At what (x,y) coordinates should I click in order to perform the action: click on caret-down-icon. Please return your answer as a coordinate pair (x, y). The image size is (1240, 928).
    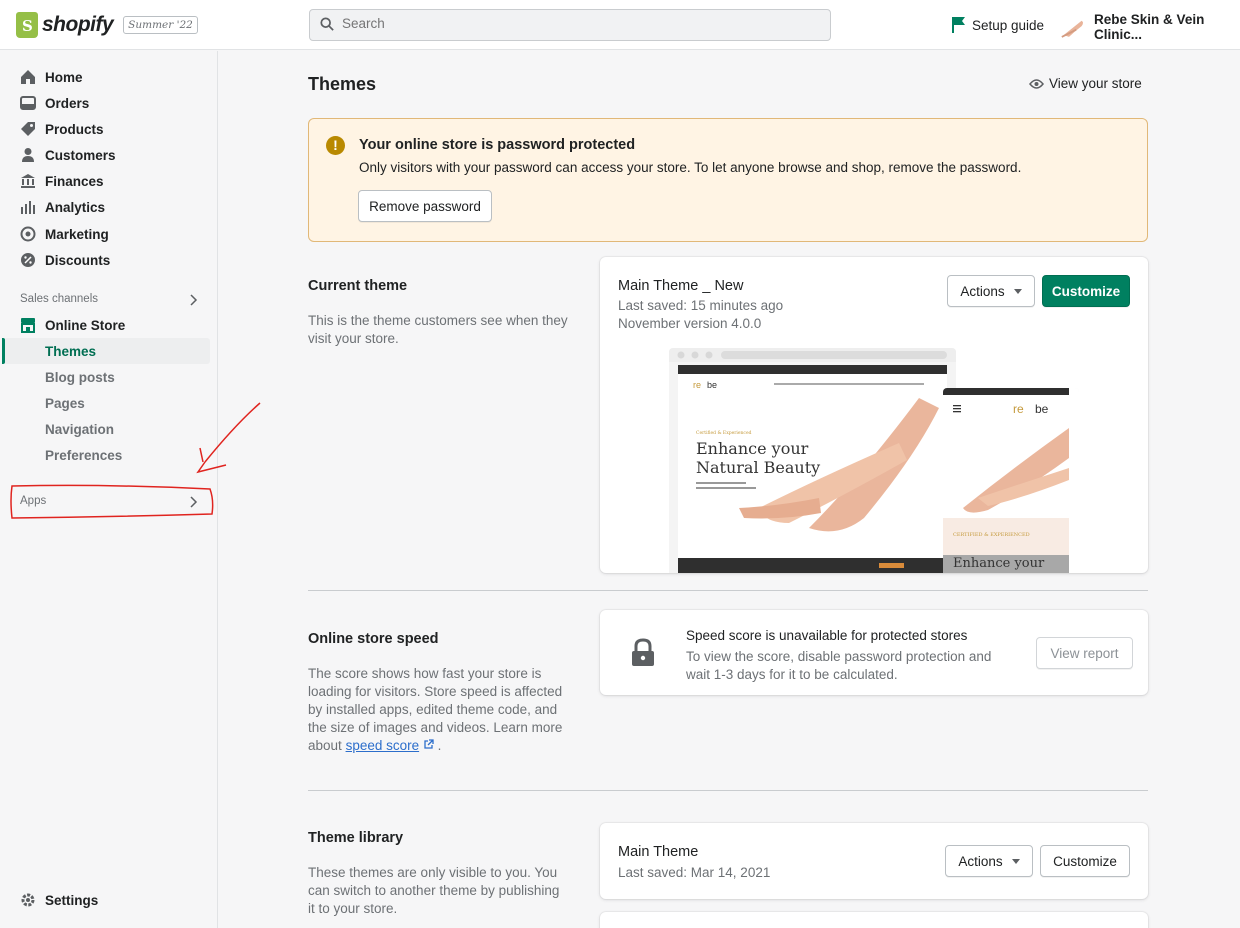
    Looking at the image, I should click on (1015, 861).